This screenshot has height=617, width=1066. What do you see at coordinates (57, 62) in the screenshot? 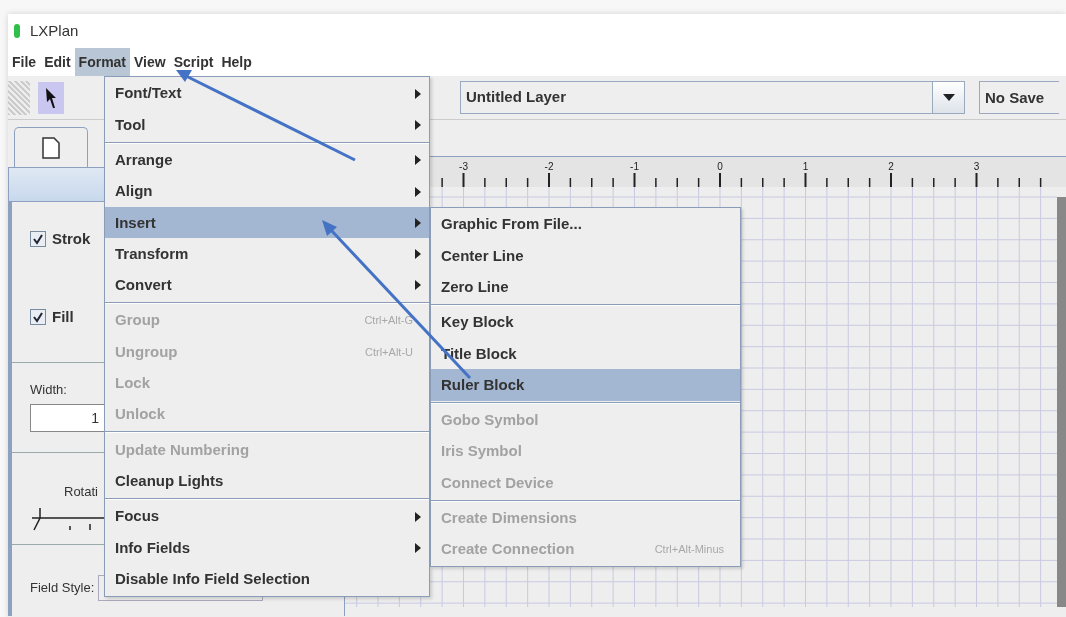
I see `menu-item: Edit` at bounding box center [57, 62].